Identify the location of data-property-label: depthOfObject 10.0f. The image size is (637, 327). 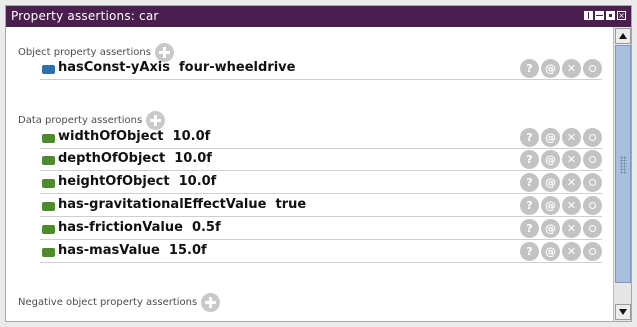
(135, 158).